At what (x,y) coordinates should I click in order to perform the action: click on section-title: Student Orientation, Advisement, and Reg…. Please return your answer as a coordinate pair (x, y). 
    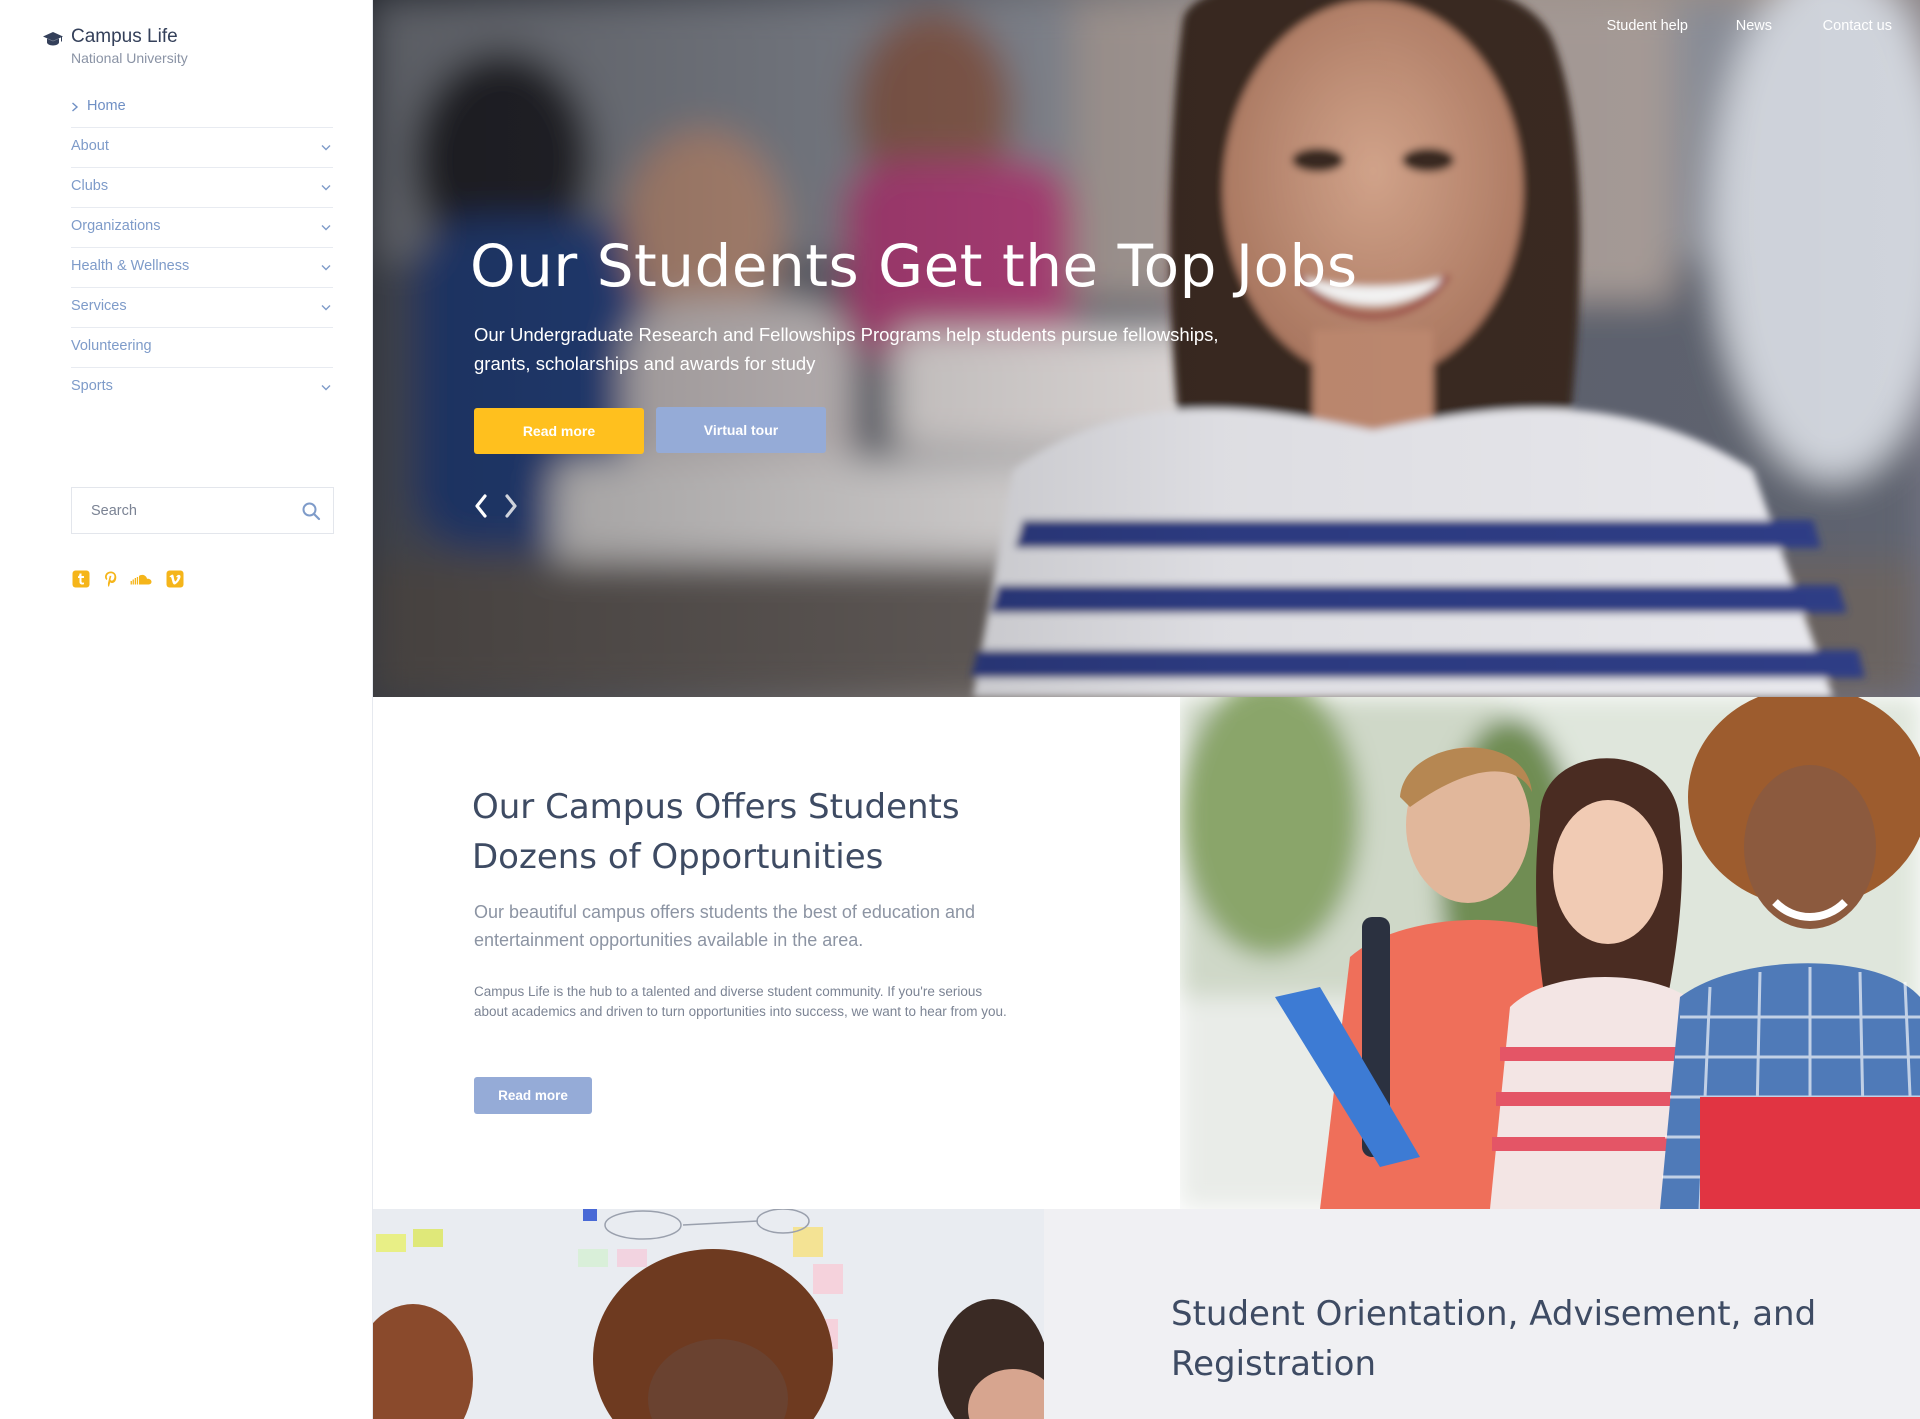
    Looking at the image, I should click on (1494, 1339).